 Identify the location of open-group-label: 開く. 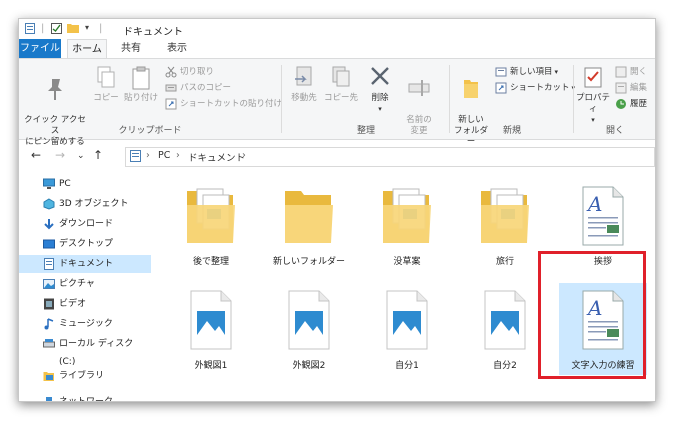
(614, 131).